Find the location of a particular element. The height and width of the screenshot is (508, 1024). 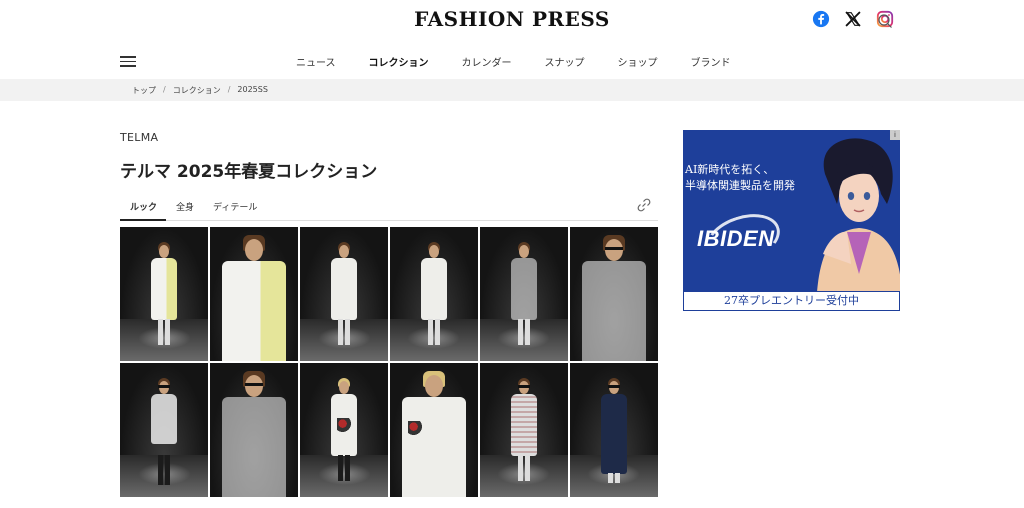

x-icon is located at coordinates (853, 19).